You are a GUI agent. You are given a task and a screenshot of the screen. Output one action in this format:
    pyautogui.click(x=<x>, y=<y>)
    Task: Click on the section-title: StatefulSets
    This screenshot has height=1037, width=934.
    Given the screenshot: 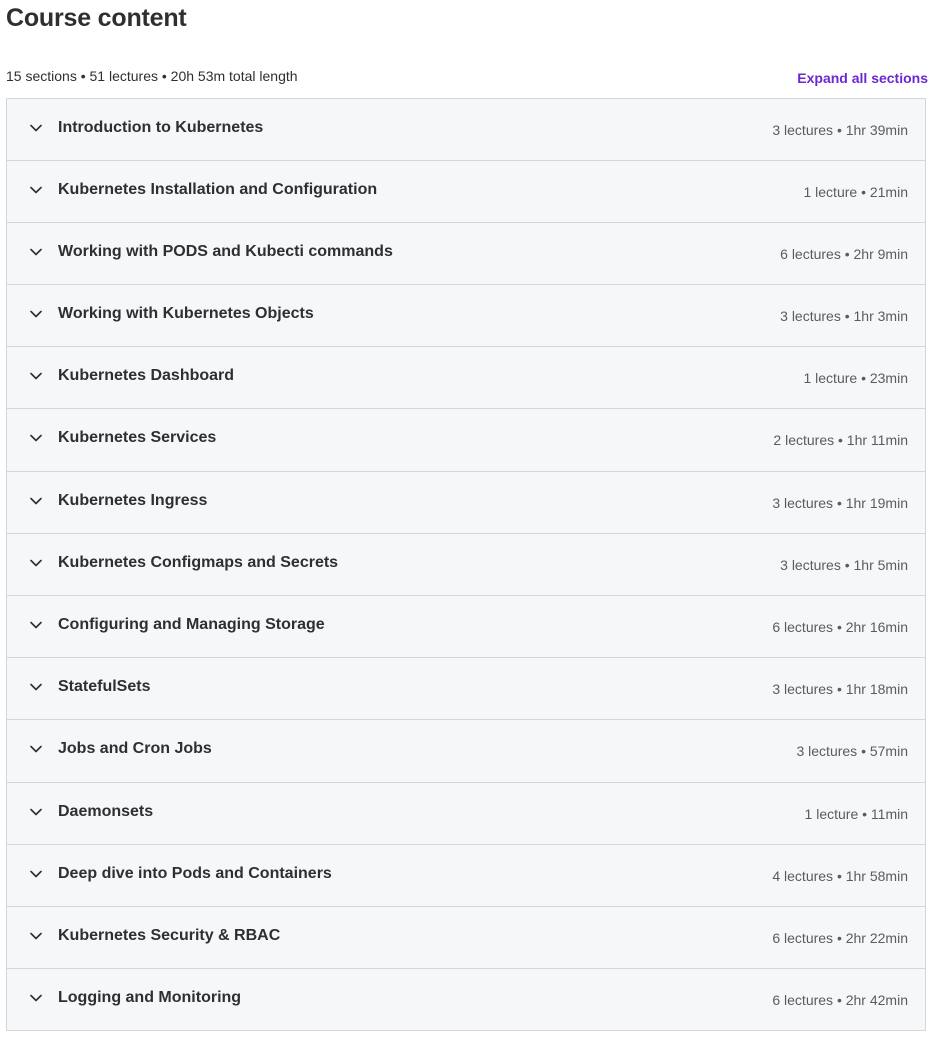 What is the action you would take?
    pyautogui.click(x=104, y=686)
    